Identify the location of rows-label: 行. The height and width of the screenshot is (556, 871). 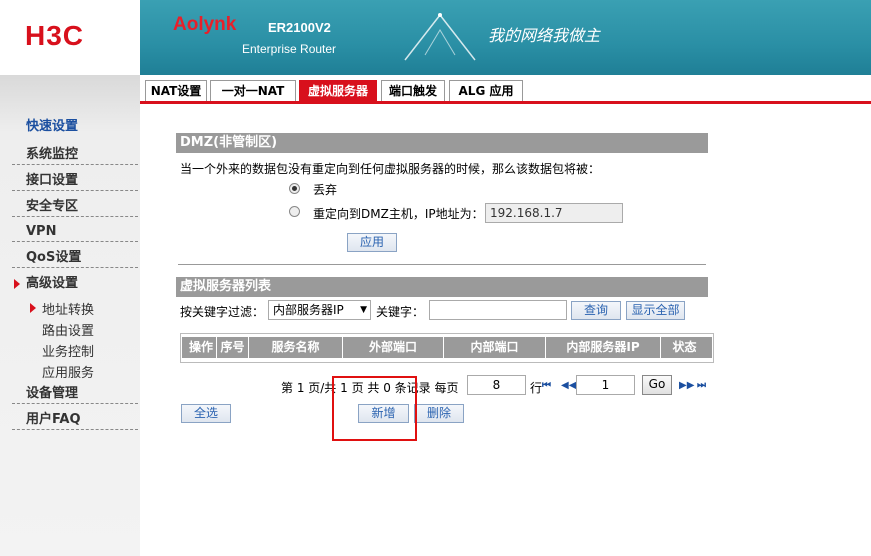
(536, 388).